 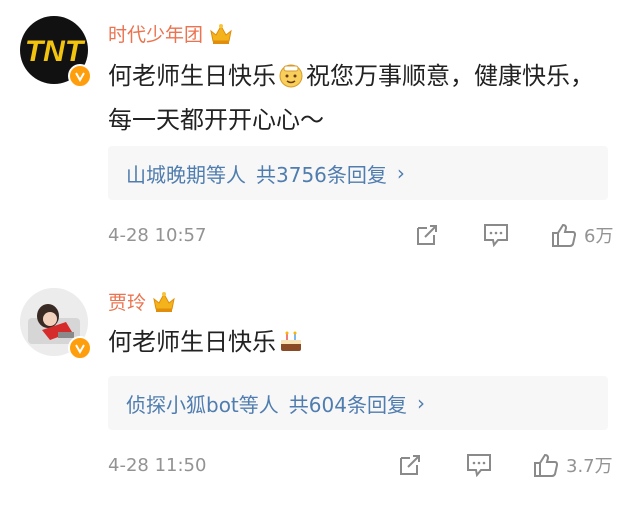 I want to click on cake-face-emoji-icon, so click(x=291, y=80).